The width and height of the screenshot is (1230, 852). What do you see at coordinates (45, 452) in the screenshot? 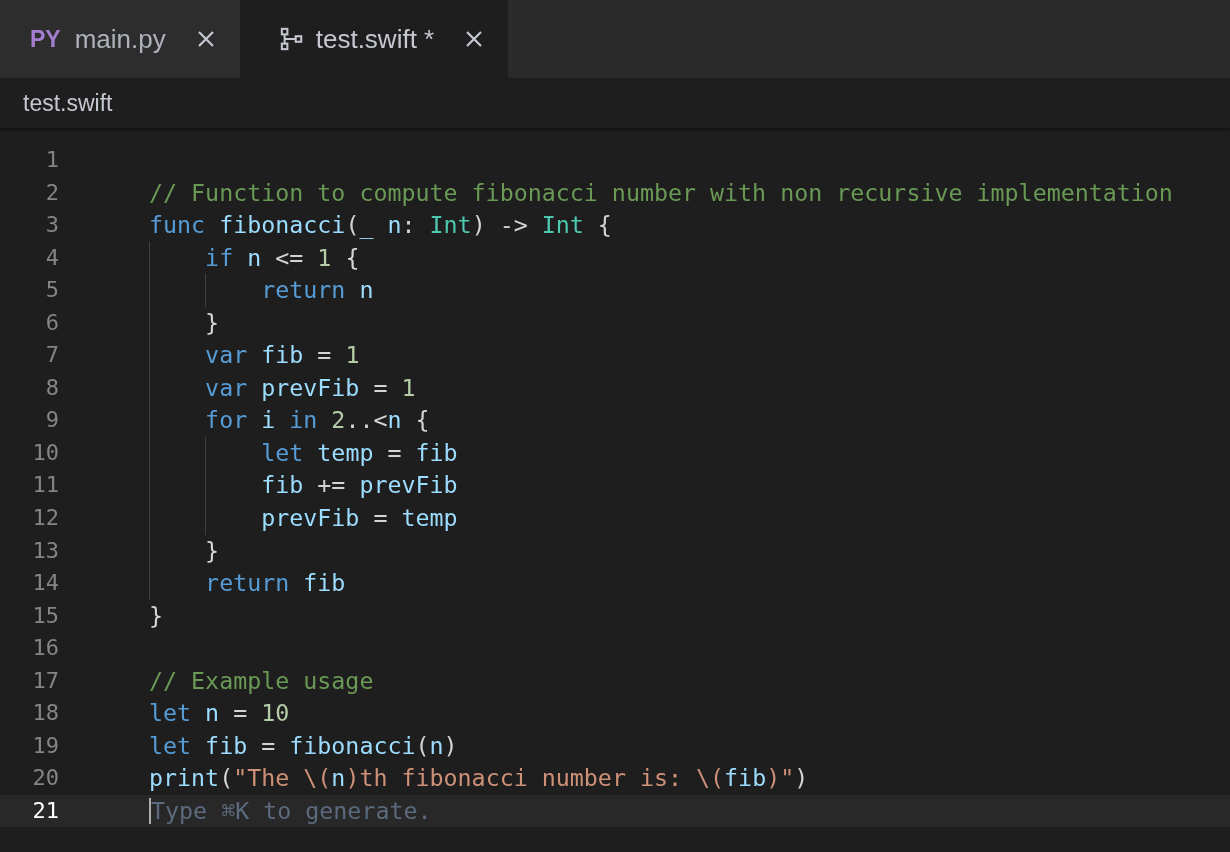
I see `line-number: 10` at bounding box center [45, 452].